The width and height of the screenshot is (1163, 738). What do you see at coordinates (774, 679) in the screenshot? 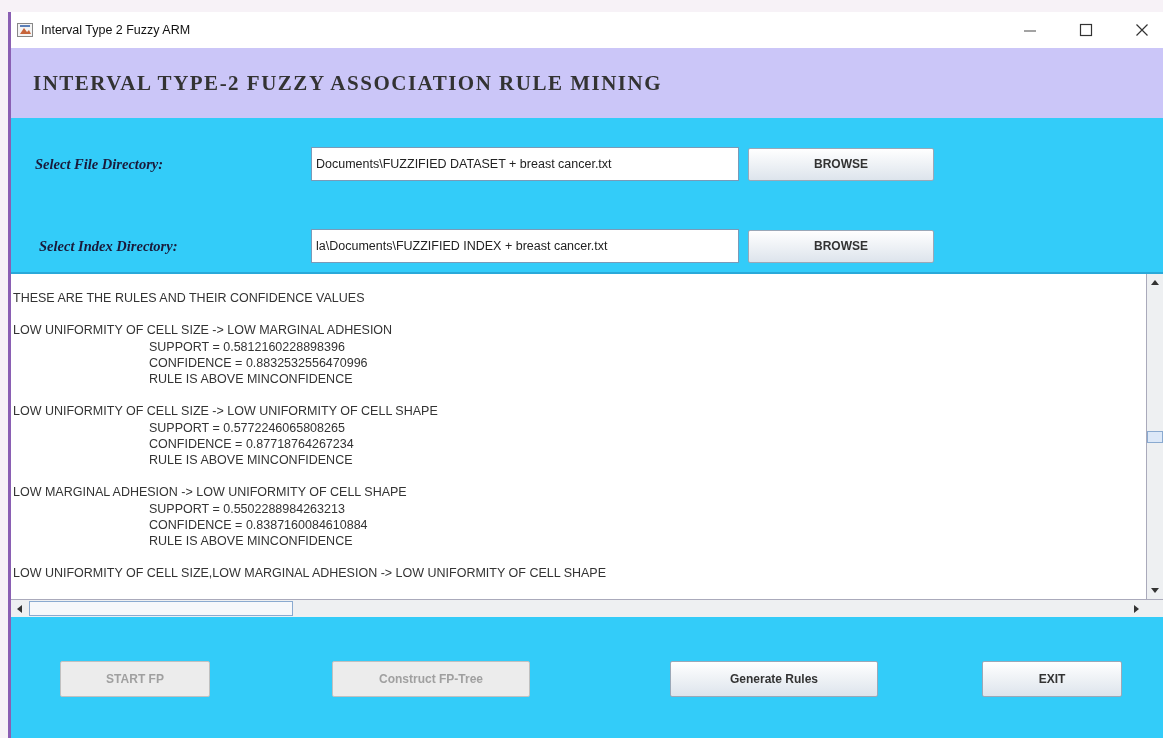
I see `action-button: Generate Rules` at bounding box center [774, 679].